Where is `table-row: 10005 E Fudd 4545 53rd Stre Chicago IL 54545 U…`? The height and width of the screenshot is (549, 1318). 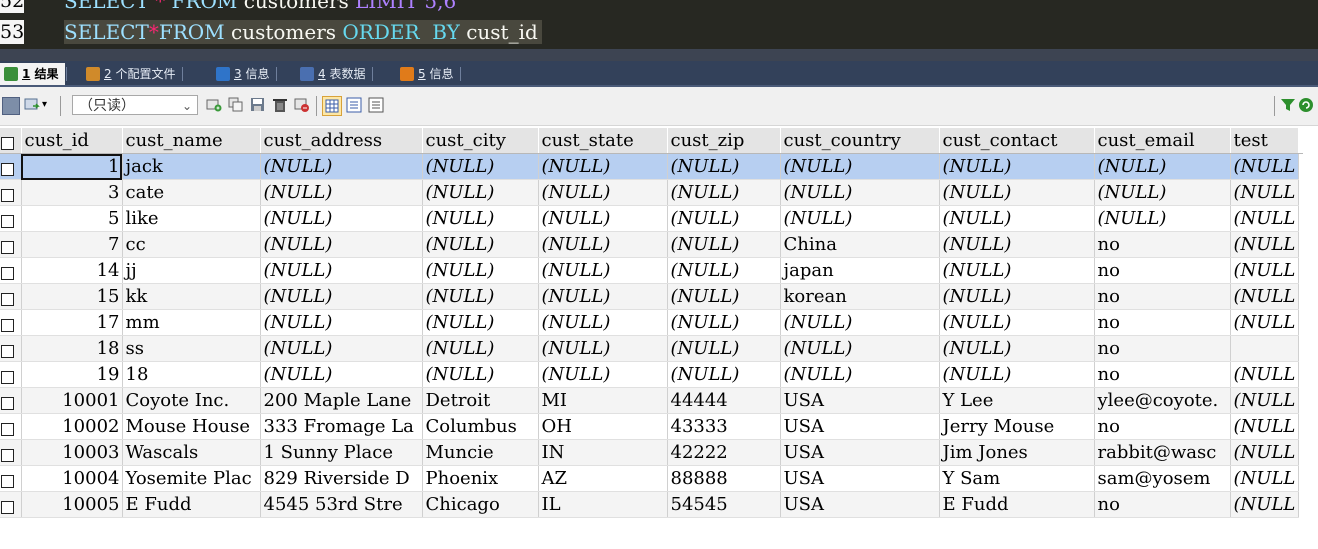 table-row: 10005 E Fudd 4545 53rd Stre Chicago IL 54545 U… is located at coordinates (651, 504).